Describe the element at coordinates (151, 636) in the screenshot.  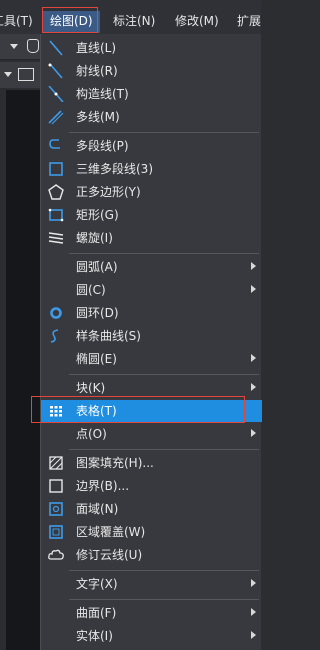
I see `menu-item-solid: 实体(I)` at that location.